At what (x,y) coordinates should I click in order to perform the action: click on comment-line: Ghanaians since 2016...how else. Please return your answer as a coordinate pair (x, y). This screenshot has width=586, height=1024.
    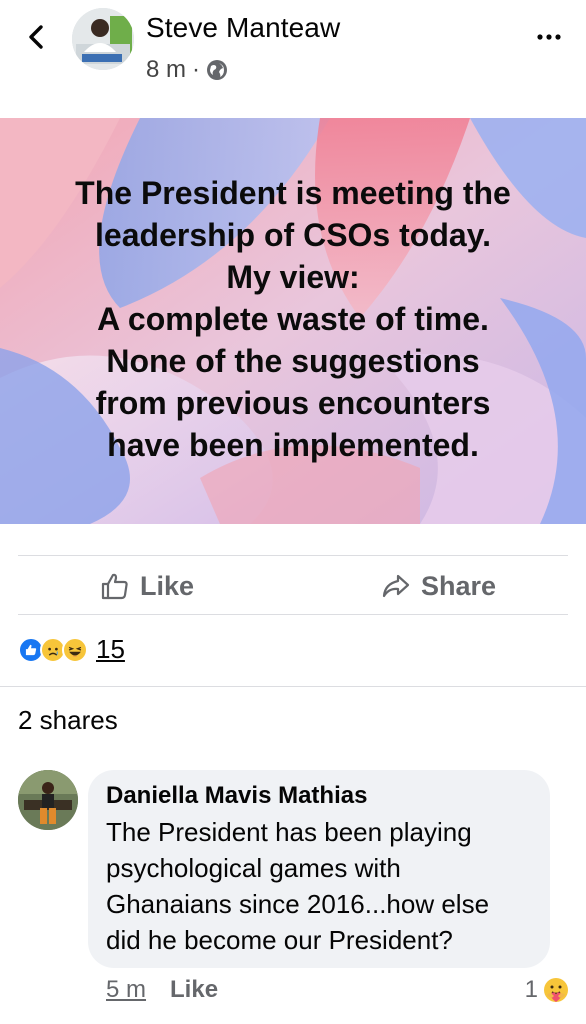
    Looking at the image, I should click on (298, 904).